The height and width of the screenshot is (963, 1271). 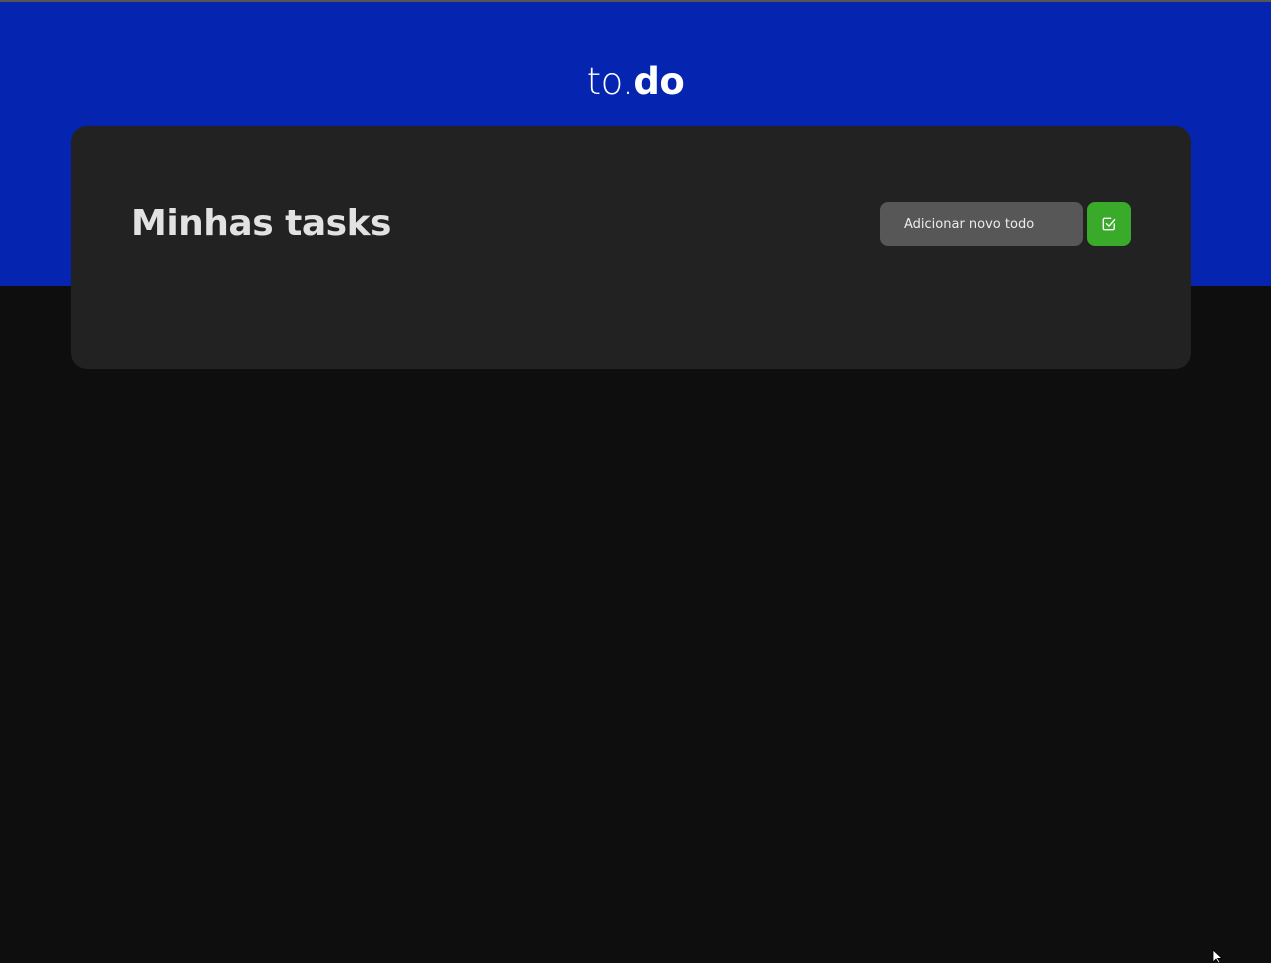 I want to click on add-todo-button, so click(x=1109, y=224).